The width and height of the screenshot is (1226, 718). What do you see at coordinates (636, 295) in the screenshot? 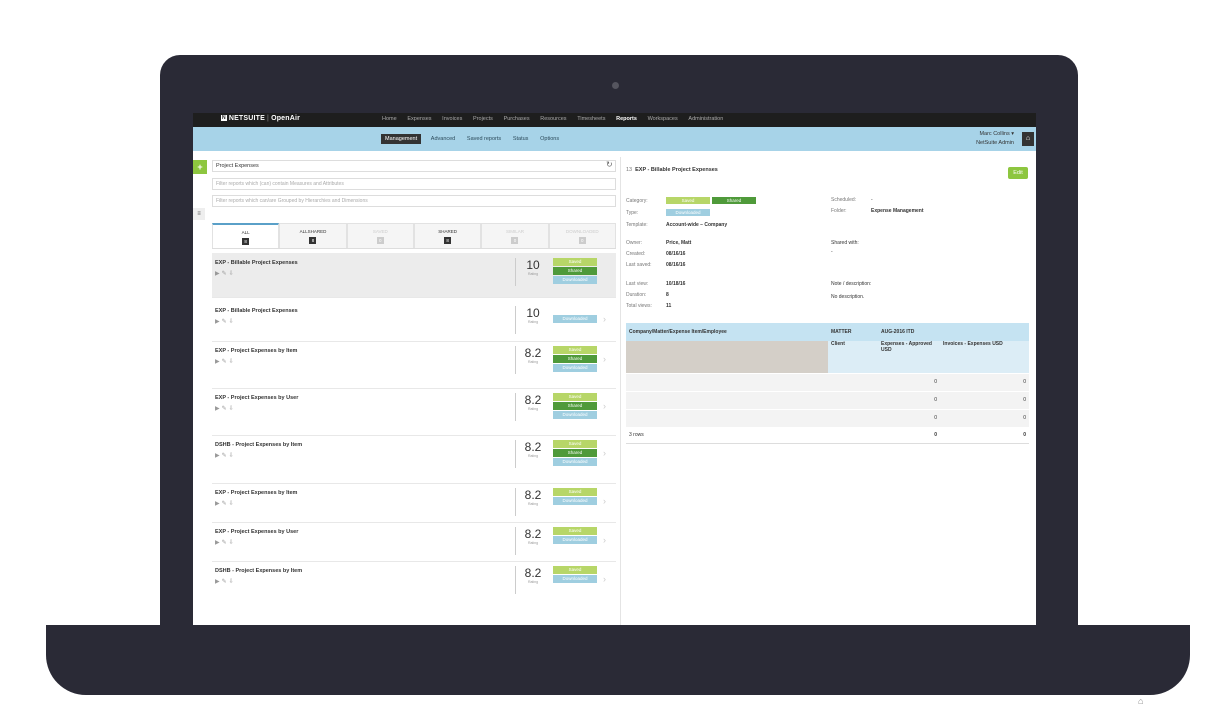
I see `duration-label: Duration:` at bounding box center [636, 295].